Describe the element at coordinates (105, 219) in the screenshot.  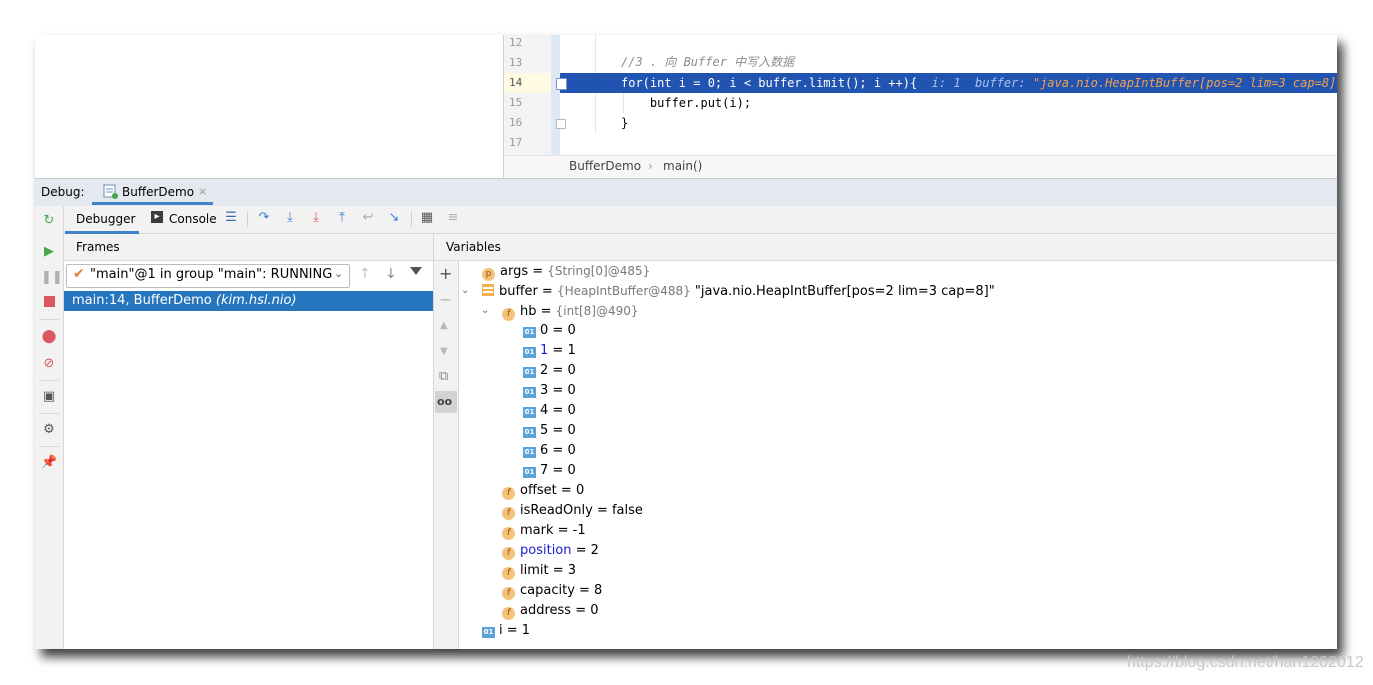
I see `tab-debugger: Debugger` at that location.